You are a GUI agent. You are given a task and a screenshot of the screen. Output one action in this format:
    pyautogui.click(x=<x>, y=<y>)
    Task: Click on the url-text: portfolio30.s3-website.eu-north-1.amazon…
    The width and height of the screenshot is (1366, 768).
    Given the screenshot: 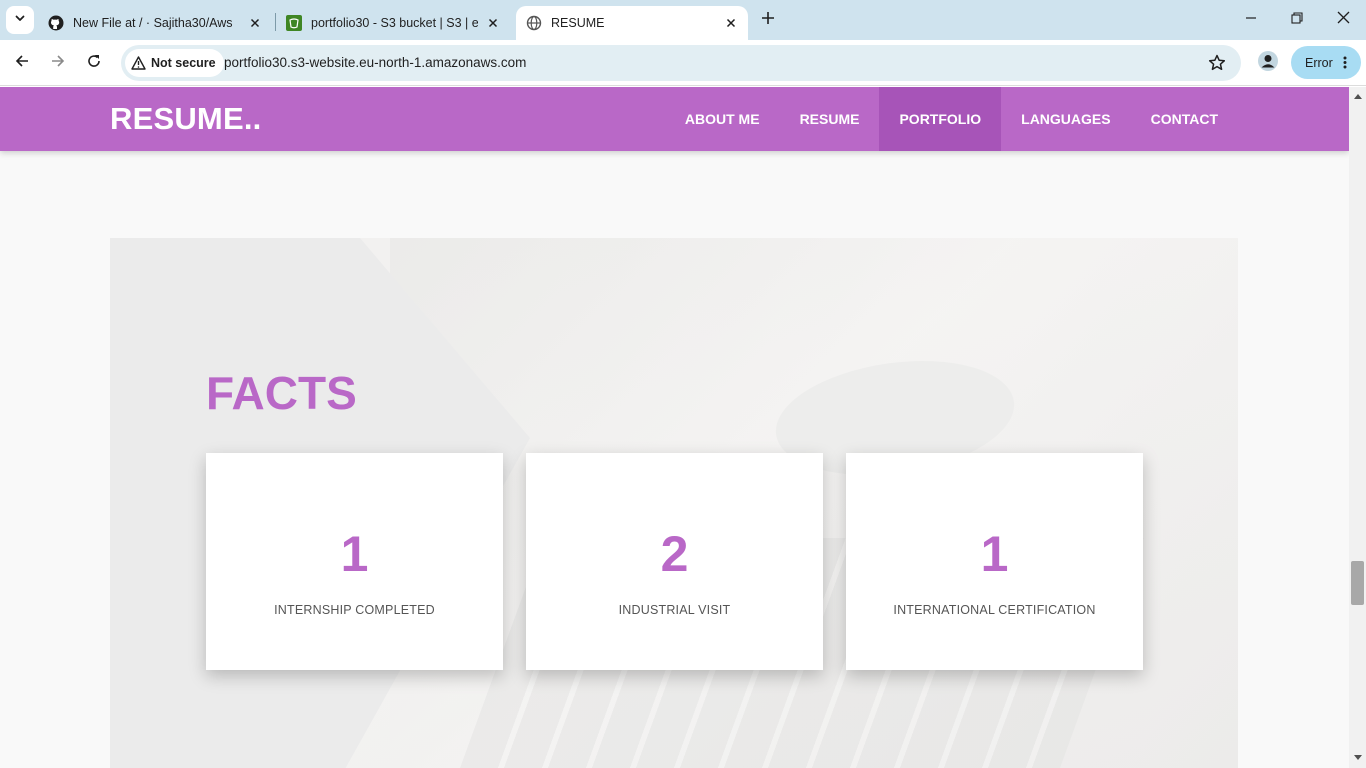 What is the action you would take?
    pyautogui.click(x=375, y=63)
    